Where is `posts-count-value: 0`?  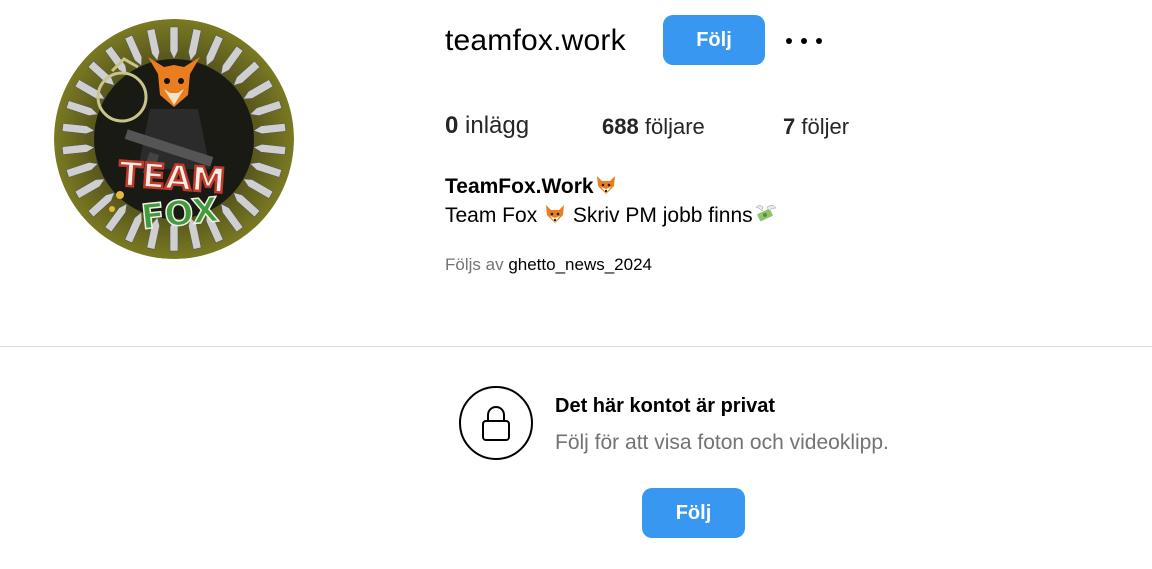
posts-count-value: 0 is located at coordinates (452, 125).